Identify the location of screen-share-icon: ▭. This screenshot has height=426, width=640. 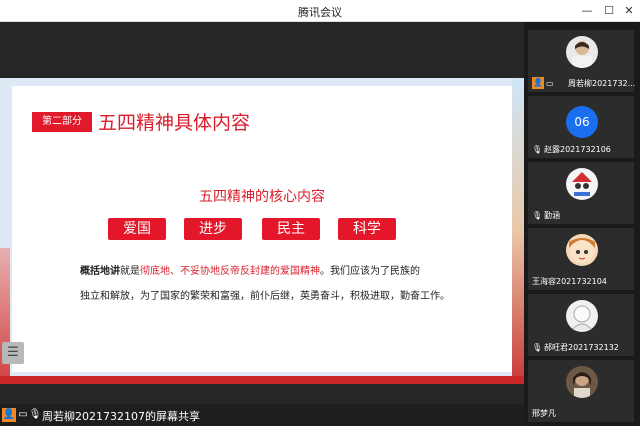
(550, 83).